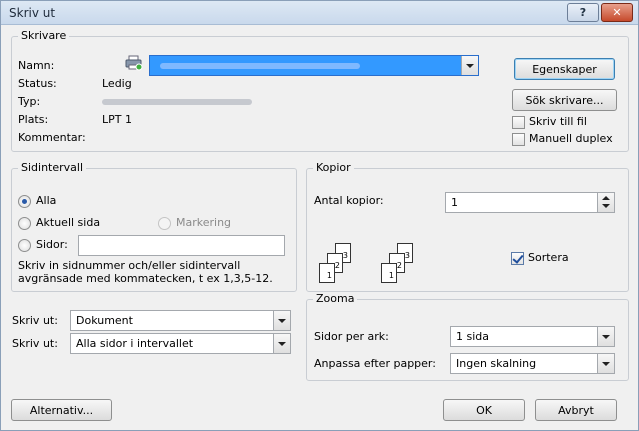 This screenshot has height=431, width=639. What do you see at coordinates (181, 245) in the screenshot?
I see `pages-input` at bounding box center [181, 245].